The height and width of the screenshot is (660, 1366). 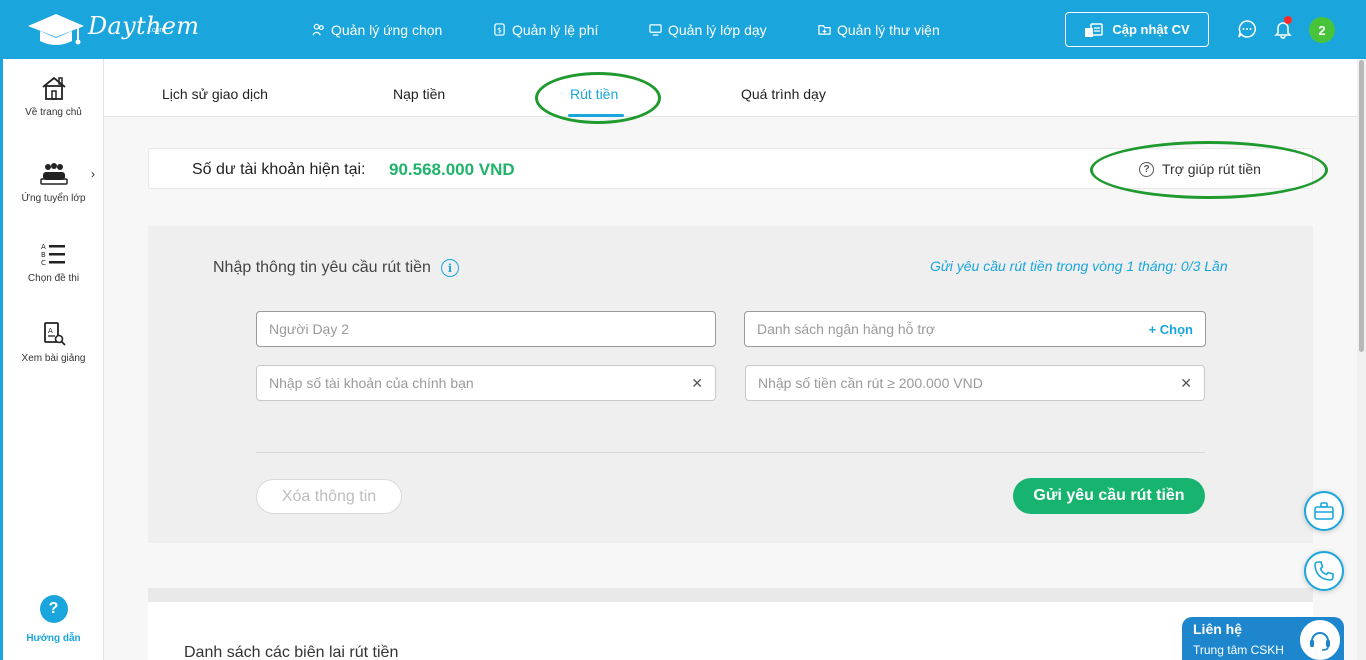 I want to click on sidebar-item-guide: ? Hướng dẫn, so click(x=53, y=619).